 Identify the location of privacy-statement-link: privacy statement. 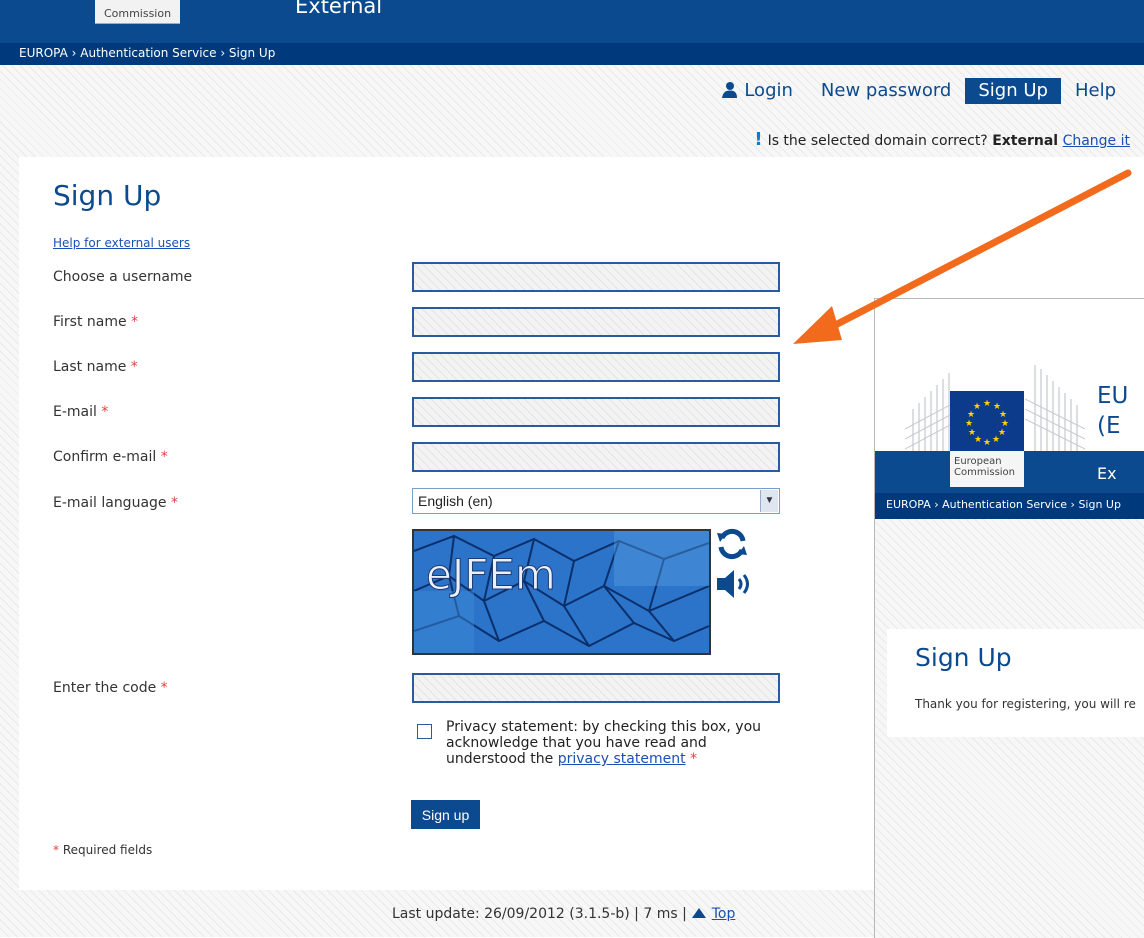
(622, 759).